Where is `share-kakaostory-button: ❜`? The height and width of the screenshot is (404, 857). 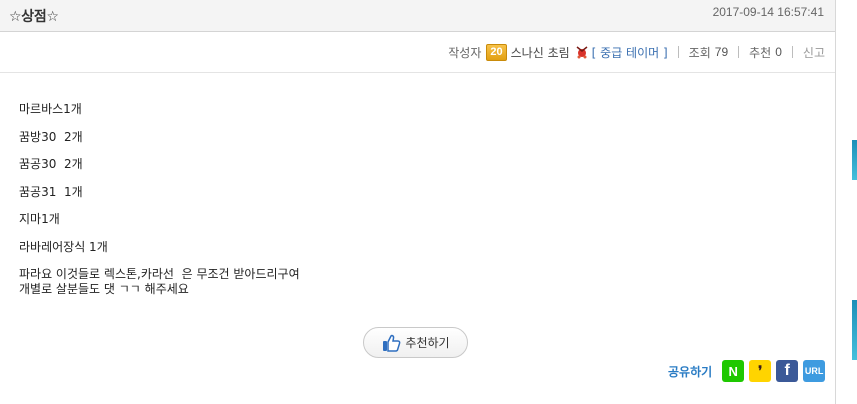
share-kakaostory-button: ❜ is located at coordinates (760, 371).